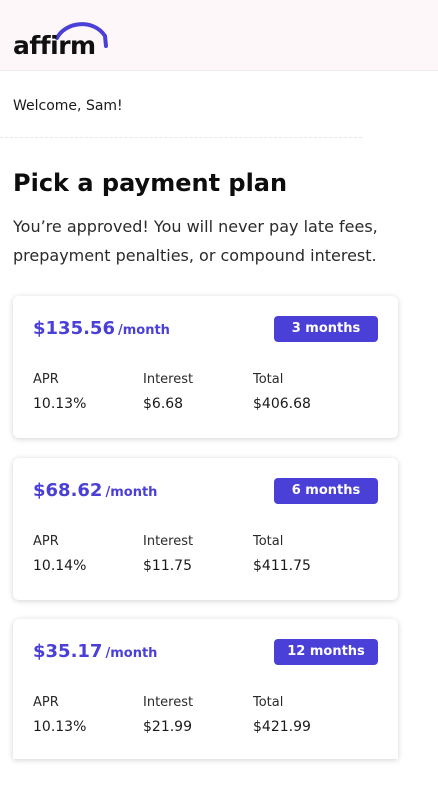  What do you see at coordinates (282, 404) in the screenshot?
I see `total-value: $406.68` at bounding box center [282, 404].